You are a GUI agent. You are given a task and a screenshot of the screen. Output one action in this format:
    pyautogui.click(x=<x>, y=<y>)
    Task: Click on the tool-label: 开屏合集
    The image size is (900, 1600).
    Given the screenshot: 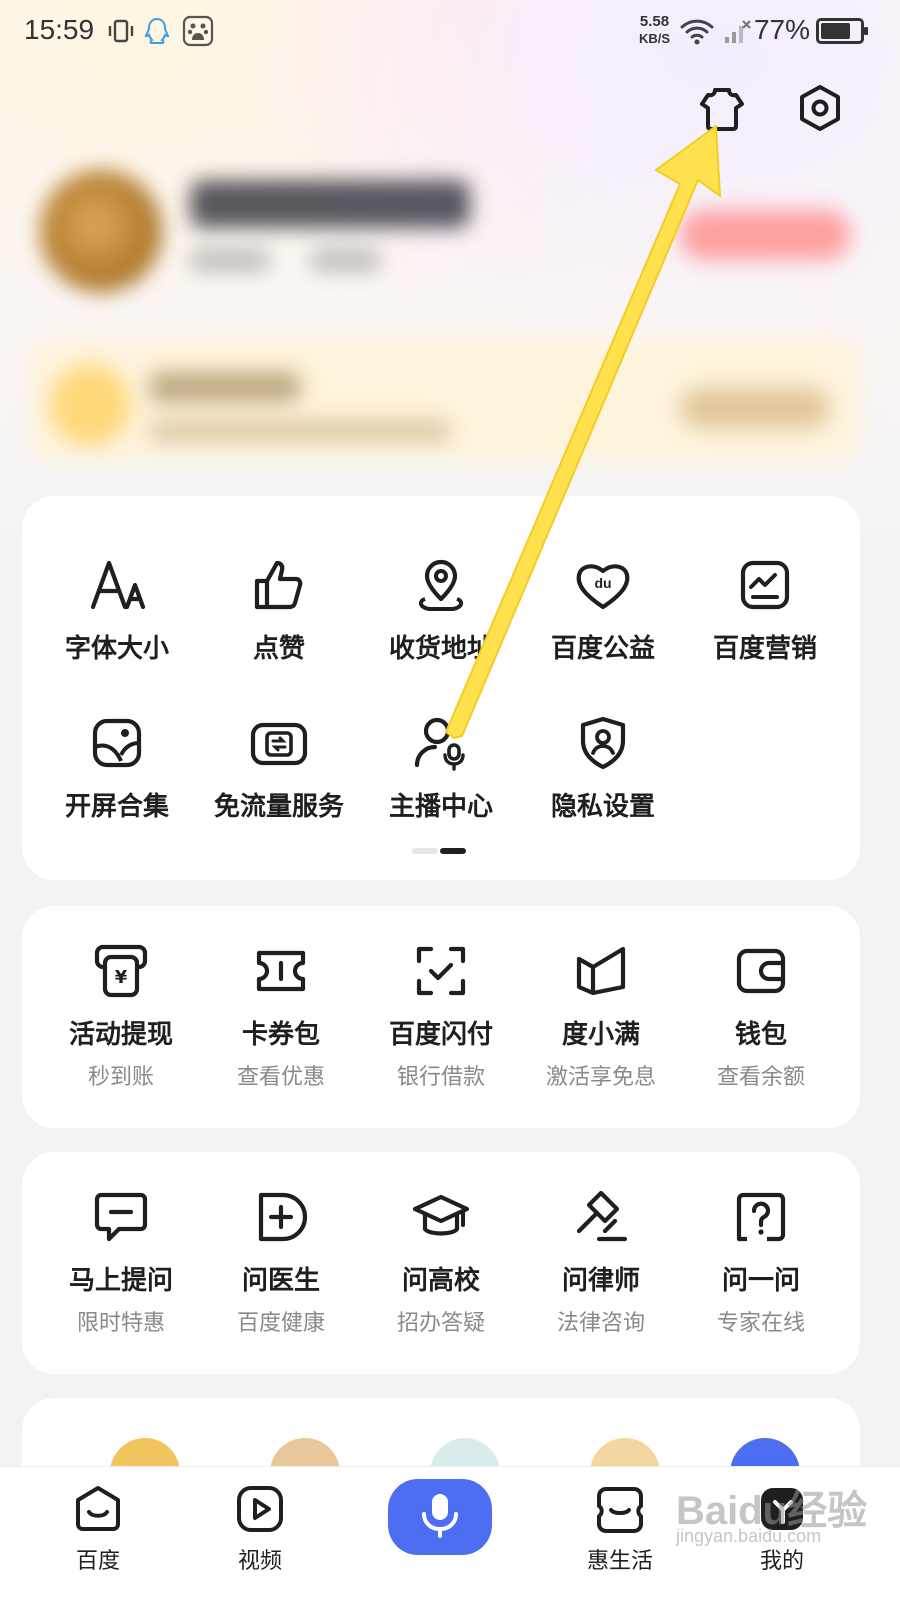 What is the action you would take?
    pyautogui.click(x=116, y=807)
    